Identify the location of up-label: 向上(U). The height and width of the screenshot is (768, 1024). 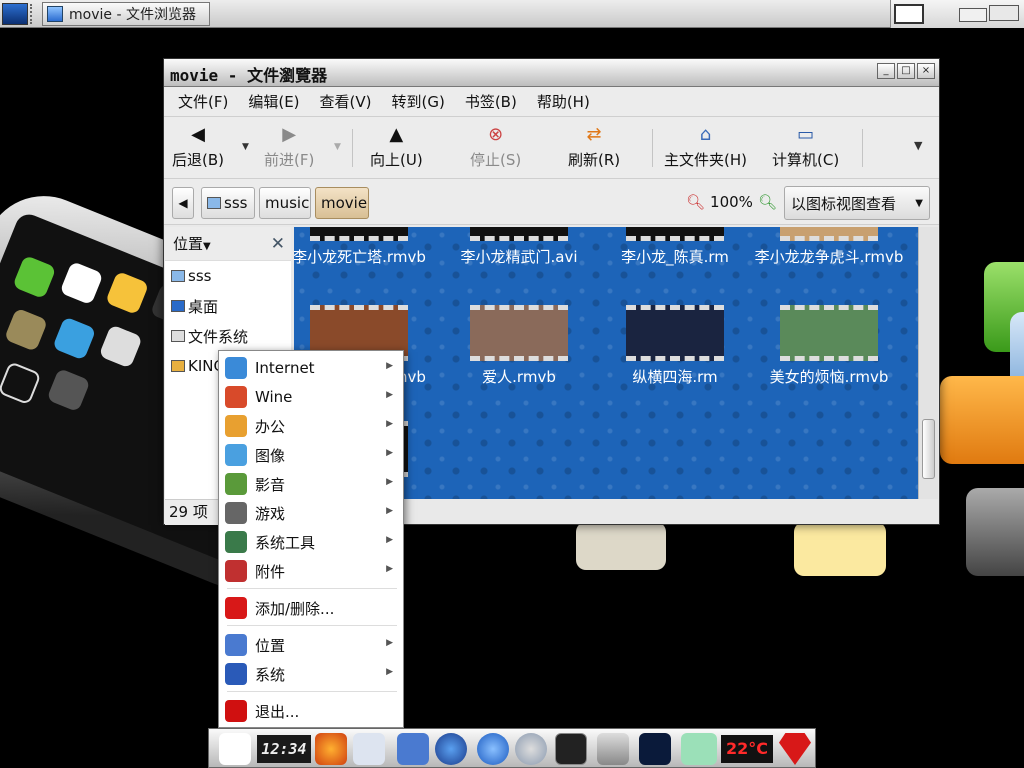
(396, 160).